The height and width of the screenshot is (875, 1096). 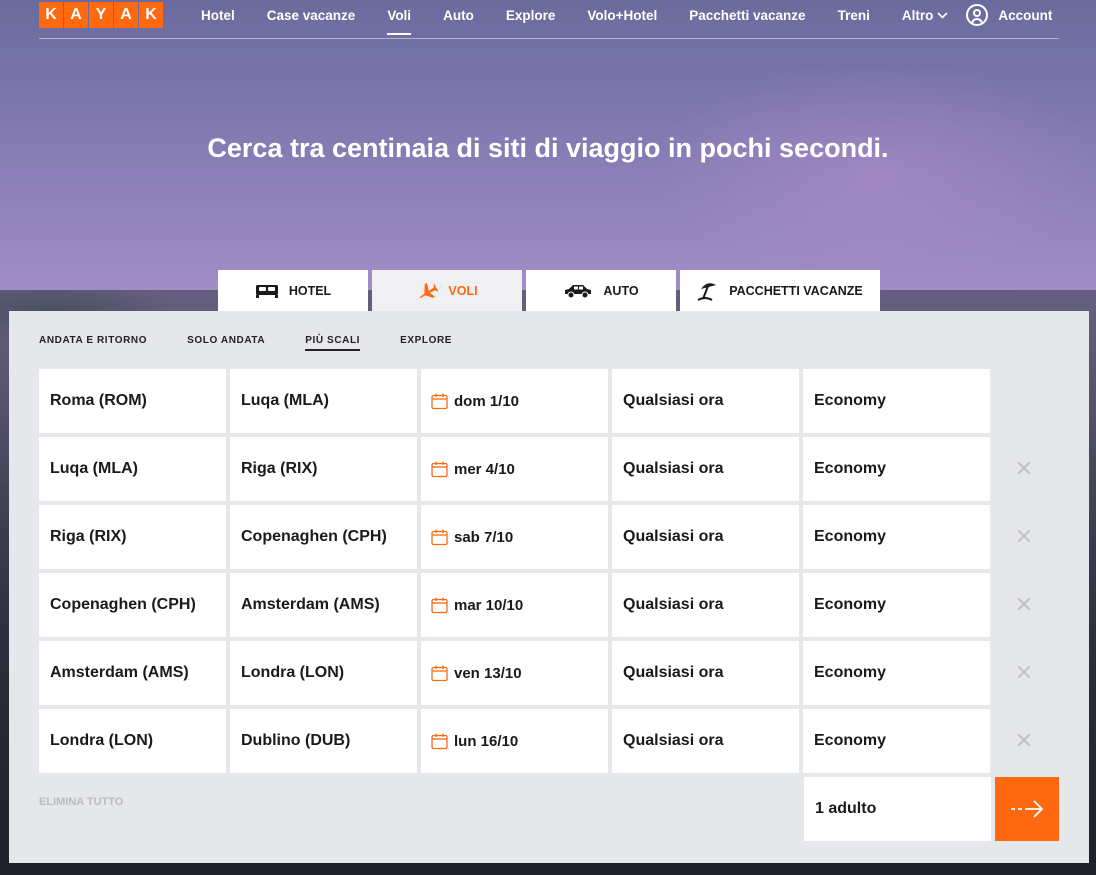 What do you see at coordinates (218, 17) in the screenshot?
I see `nav-hotel: Hotel` at bounding box center [218, 17].